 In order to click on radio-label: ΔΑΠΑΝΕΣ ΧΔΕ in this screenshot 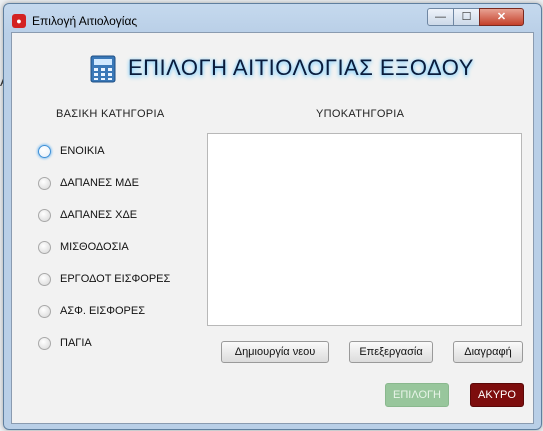, I will do `click(99, 215)`.